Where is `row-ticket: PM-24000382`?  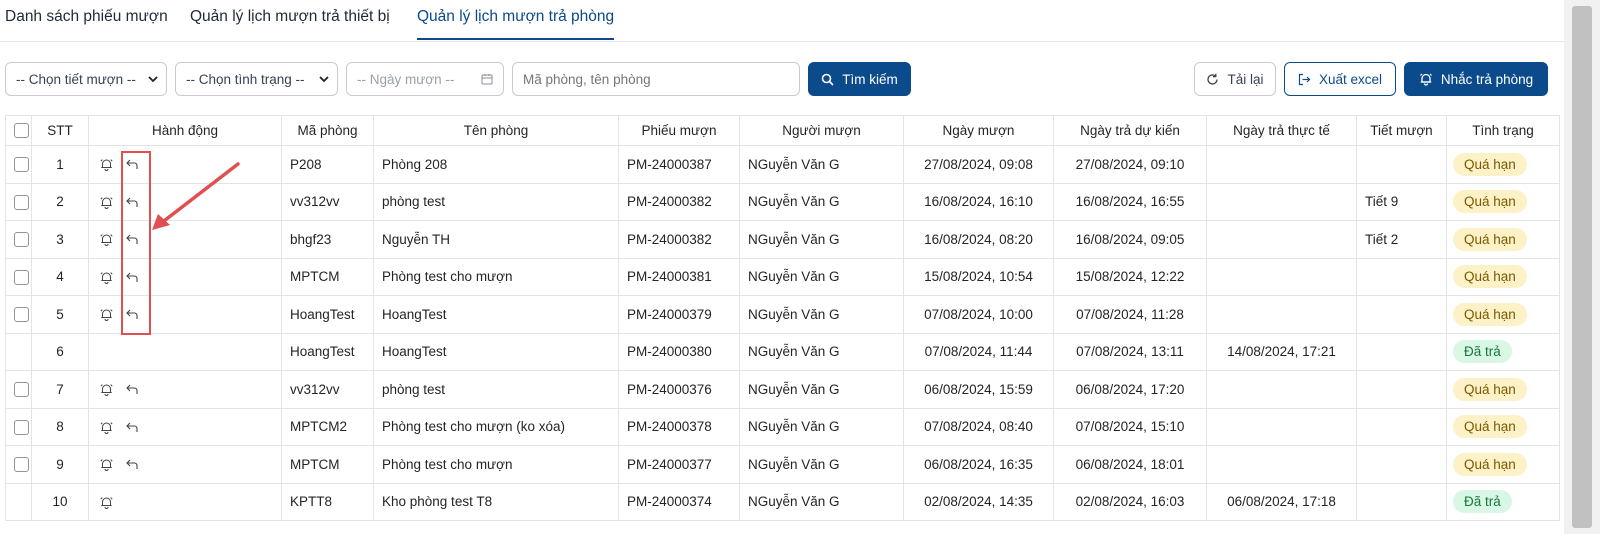
row-ticket: PM-24000382 is located at coordinates (679, 201).